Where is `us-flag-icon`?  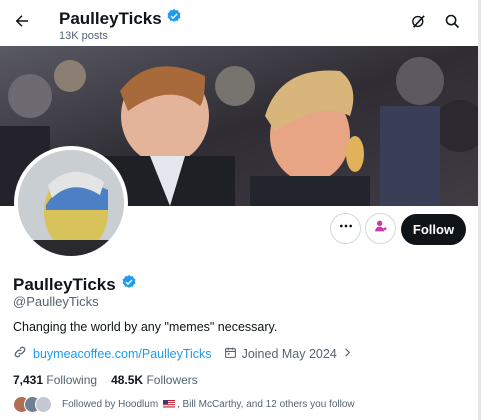 us-flag-icon is located at coordinates (168, 404).